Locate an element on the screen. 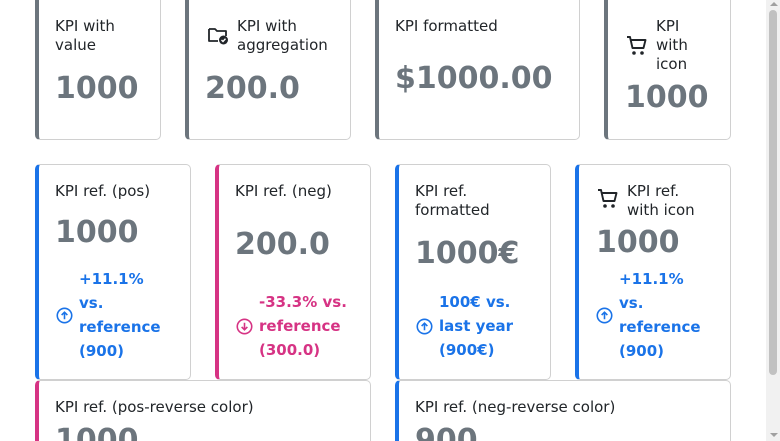 The image size is (780, 441). kpi-title: KPI ref. formatted is located at coordinates (452, 200).